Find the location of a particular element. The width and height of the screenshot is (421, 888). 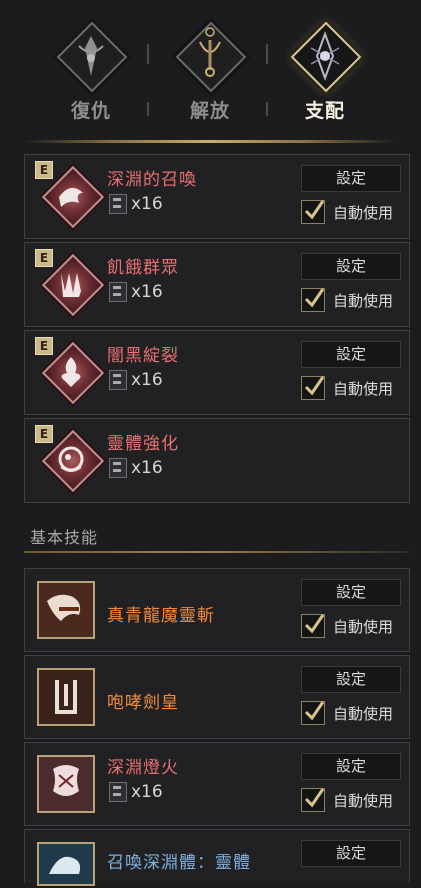

skill-card: E 深淵的召喚 x16 設定 自動使用 is located at coordinates (217, 196).